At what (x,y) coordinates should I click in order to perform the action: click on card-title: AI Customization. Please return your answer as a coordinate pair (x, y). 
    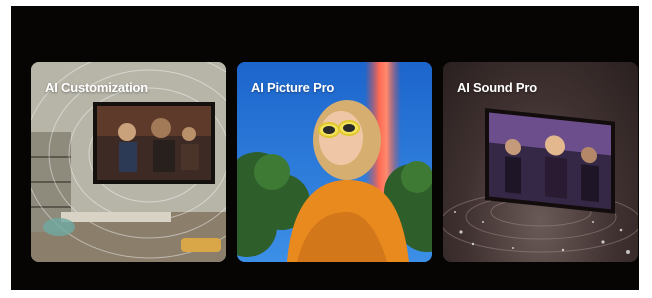
    Looking at the image, I should click on (96, 87).